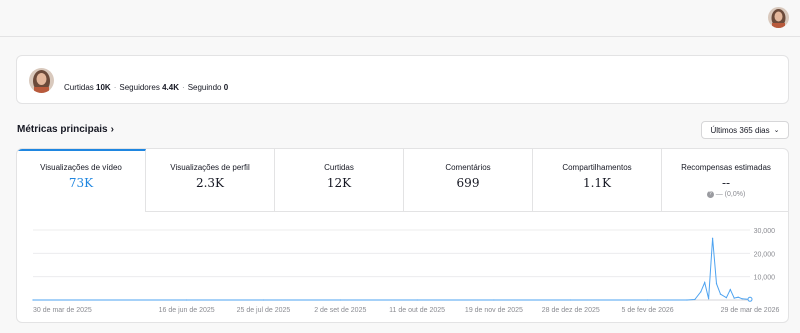  I want to click on user-avatar, so click(778, 17).